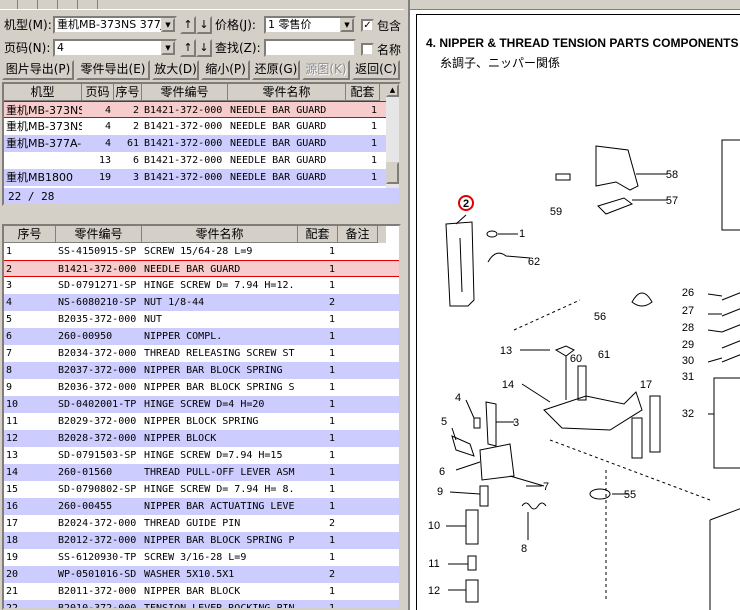 The height and width of the screenshot is (610, 740). Describe the element at coordinates (466, 204) in the screenshot. I see `callout-number: 2` at that location.